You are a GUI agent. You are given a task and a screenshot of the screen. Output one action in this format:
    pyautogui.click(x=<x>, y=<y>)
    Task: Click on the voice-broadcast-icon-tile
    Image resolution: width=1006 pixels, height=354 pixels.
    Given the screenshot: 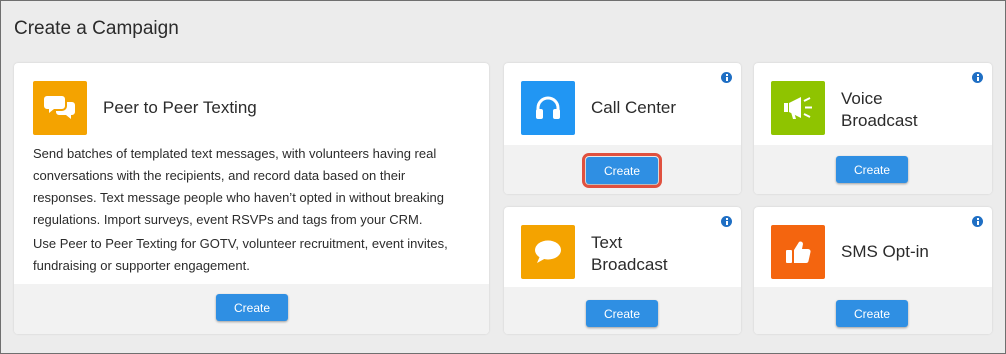 What is the action you would take?
    pyautogui.click(x=798, y=108)
    